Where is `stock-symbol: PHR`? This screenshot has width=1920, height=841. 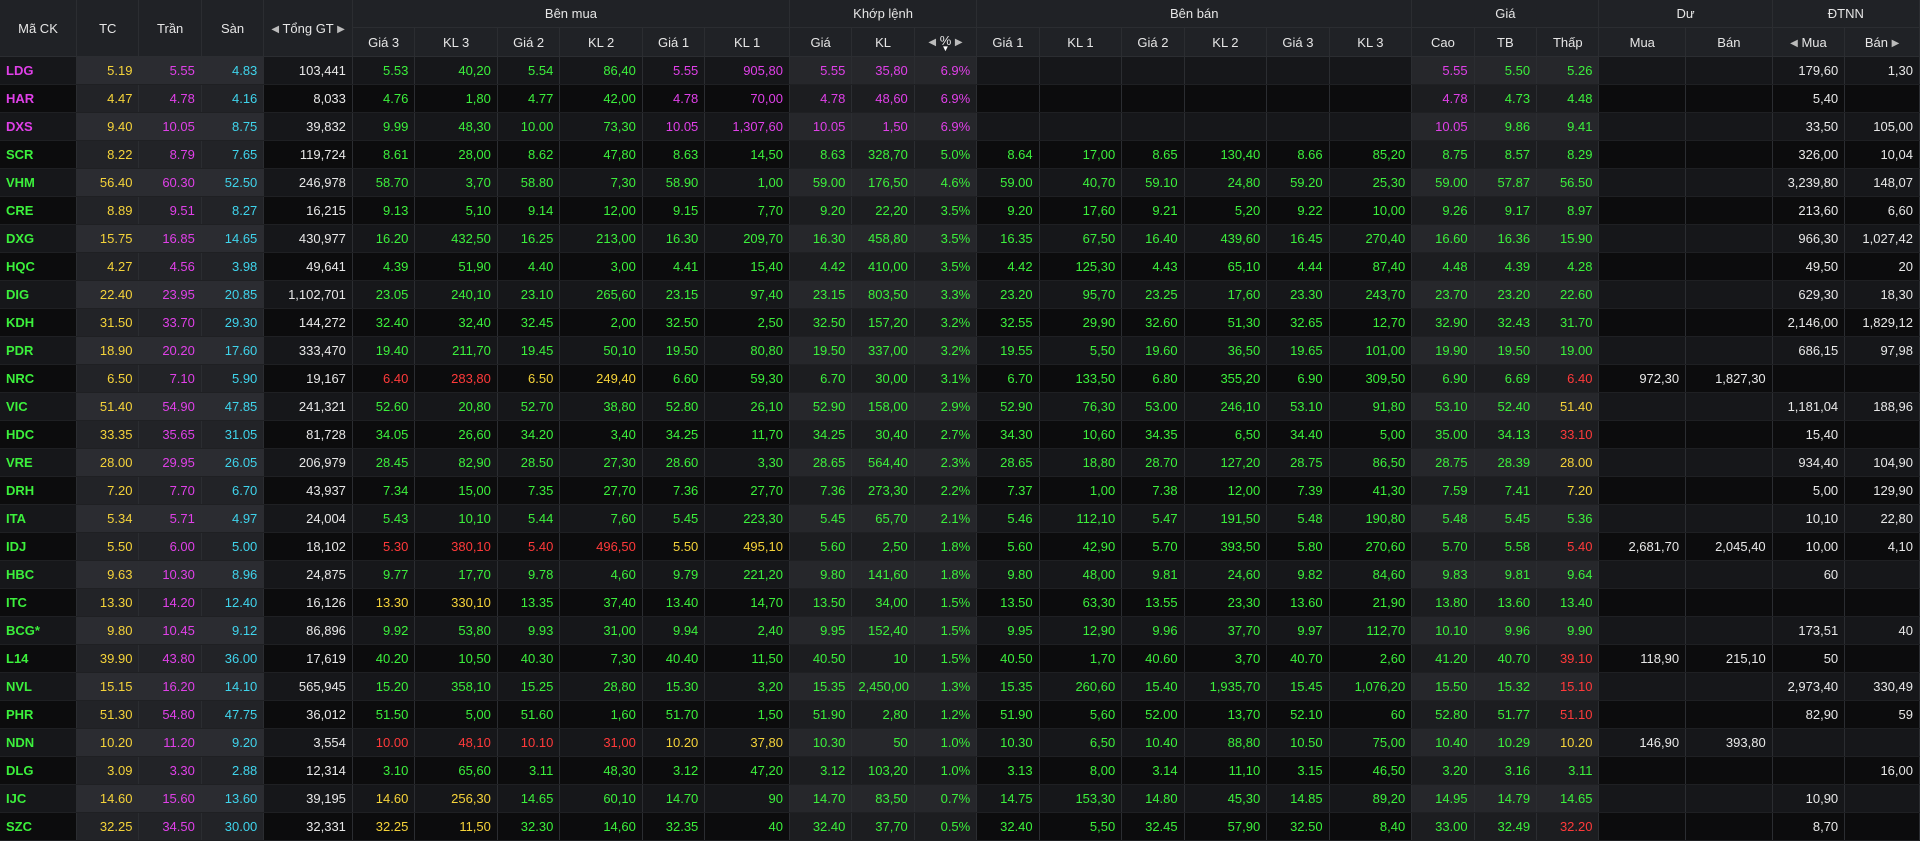 stock-symbol: PHR is located at coordinates (39, 714).